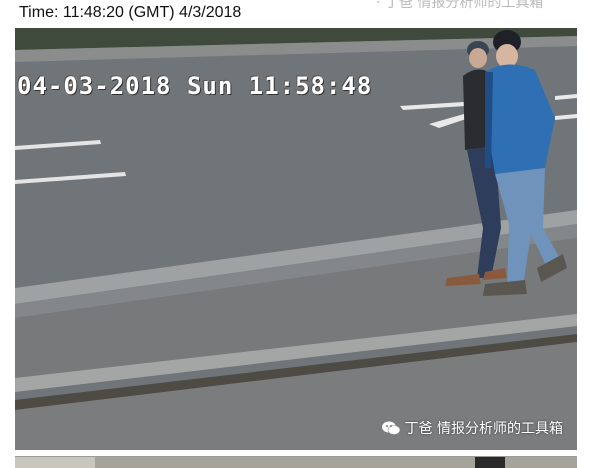  I want to click on cctv-timestamp: 04-03-2018 Sun 11:58:48, so click(195, 86).